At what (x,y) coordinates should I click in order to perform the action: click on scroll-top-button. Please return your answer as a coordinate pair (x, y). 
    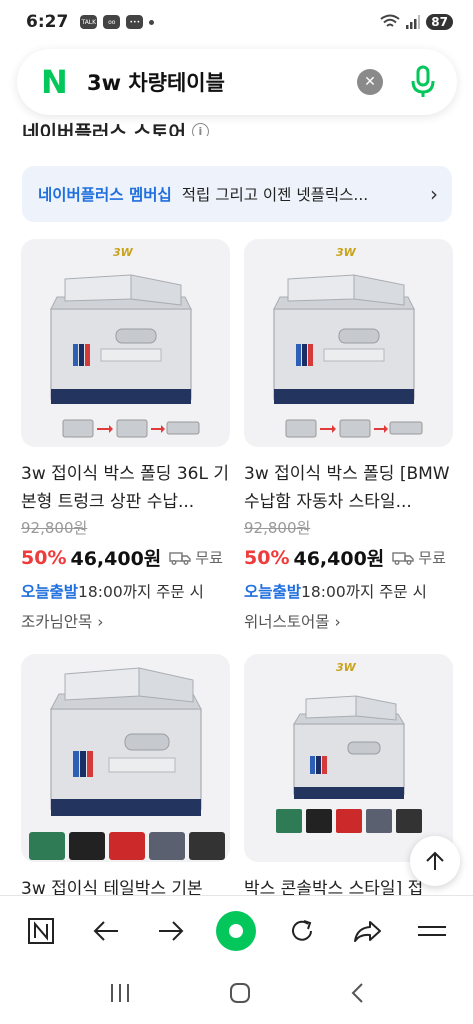
    Looking at the image, I should click on (435, 861).